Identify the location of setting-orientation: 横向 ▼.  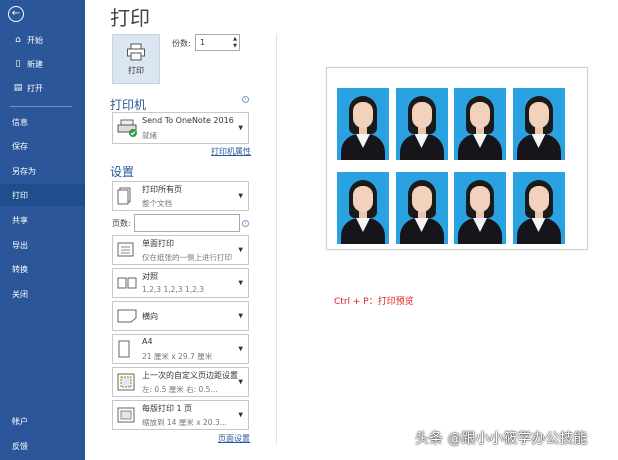
(180, 316).